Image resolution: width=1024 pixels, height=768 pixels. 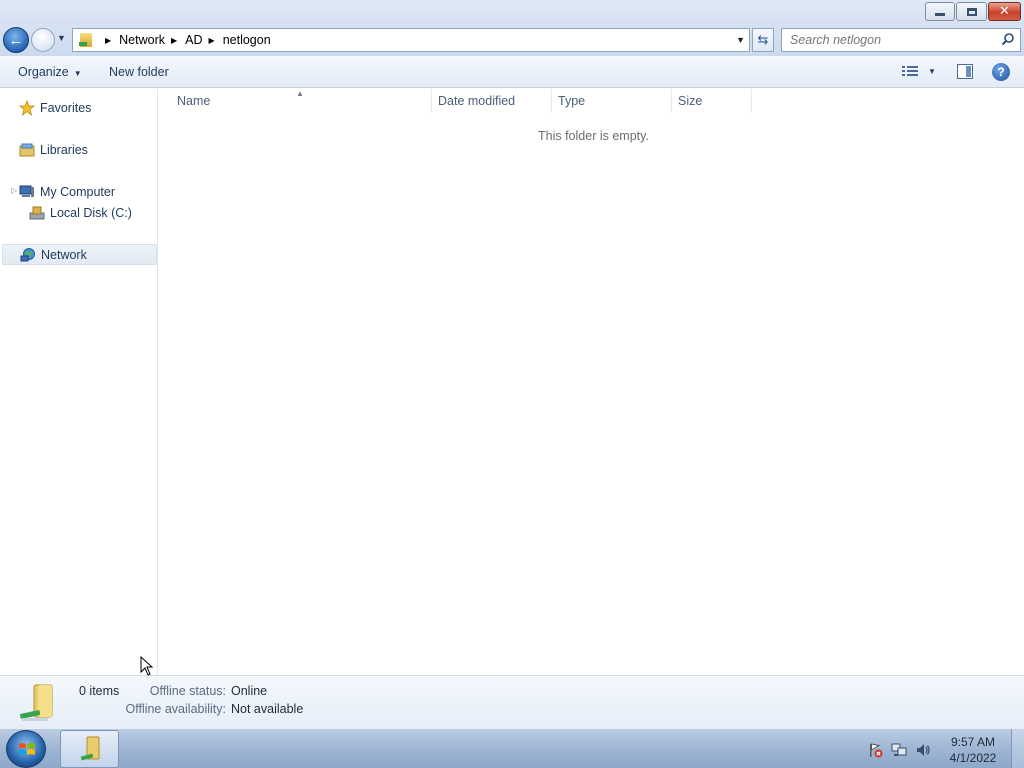 What do you see at coordinates (37, 212) in the screenshot?
I see `hard-drive-icon` at bounding box center [37, 212].